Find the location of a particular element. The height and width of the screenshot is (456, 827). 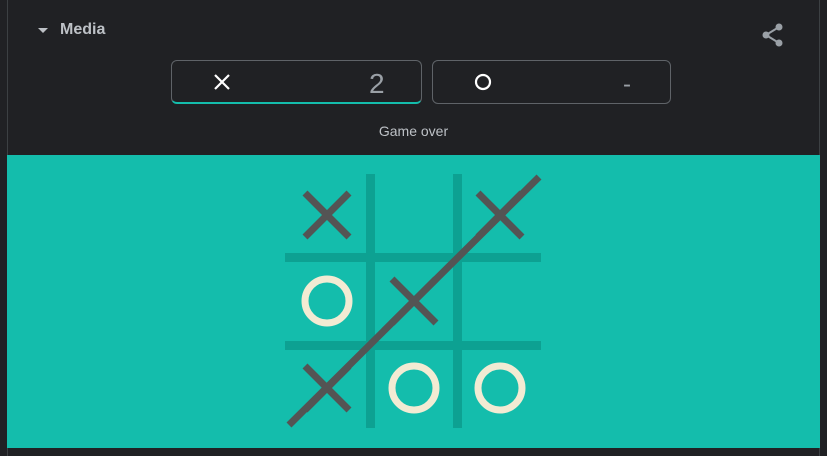

player-o-score-tab: - is located at coordinates (551, 82).